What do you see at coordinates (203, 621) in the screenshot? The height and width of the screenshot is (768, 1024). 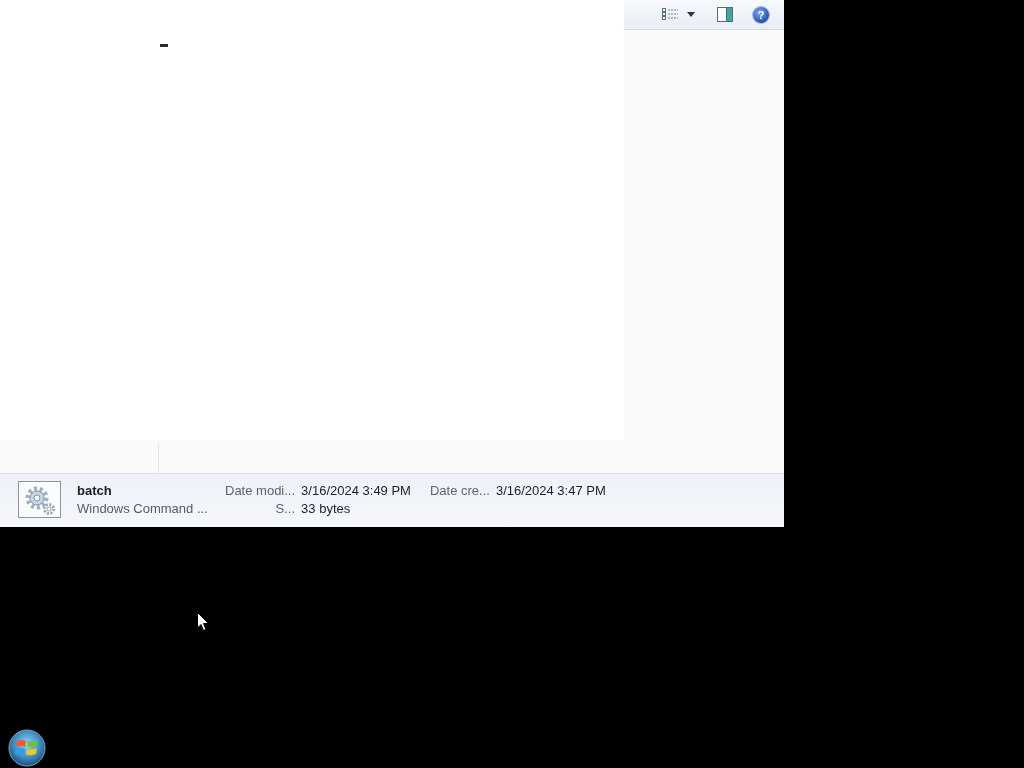 I see `mouse-pointer-icon` at bounding box center [203, 621].